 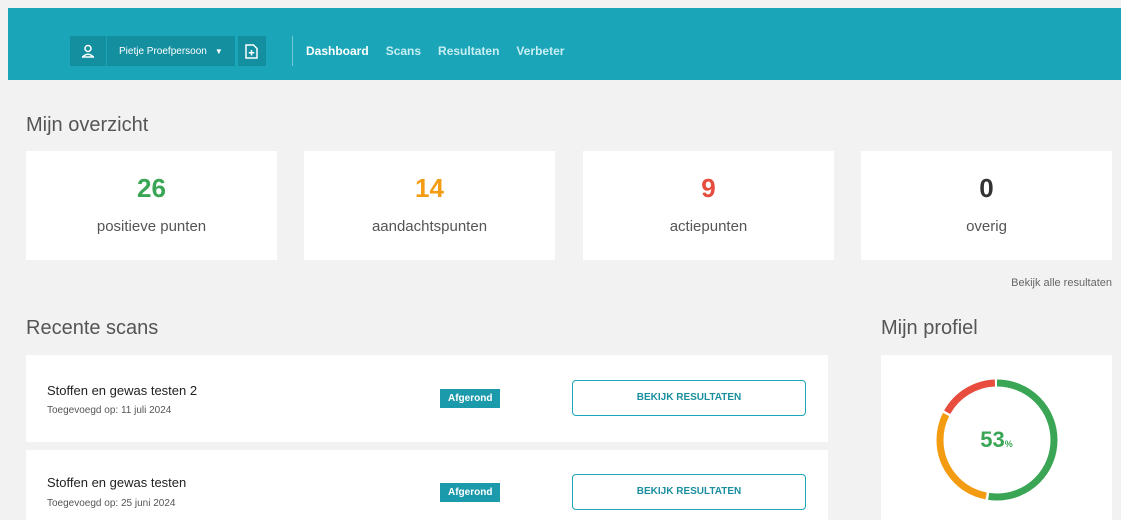 What do you see at coordinates (992, 439) in the screenshot?
I see `profile-percentage-value: 53` at bounding box center [992, 439].